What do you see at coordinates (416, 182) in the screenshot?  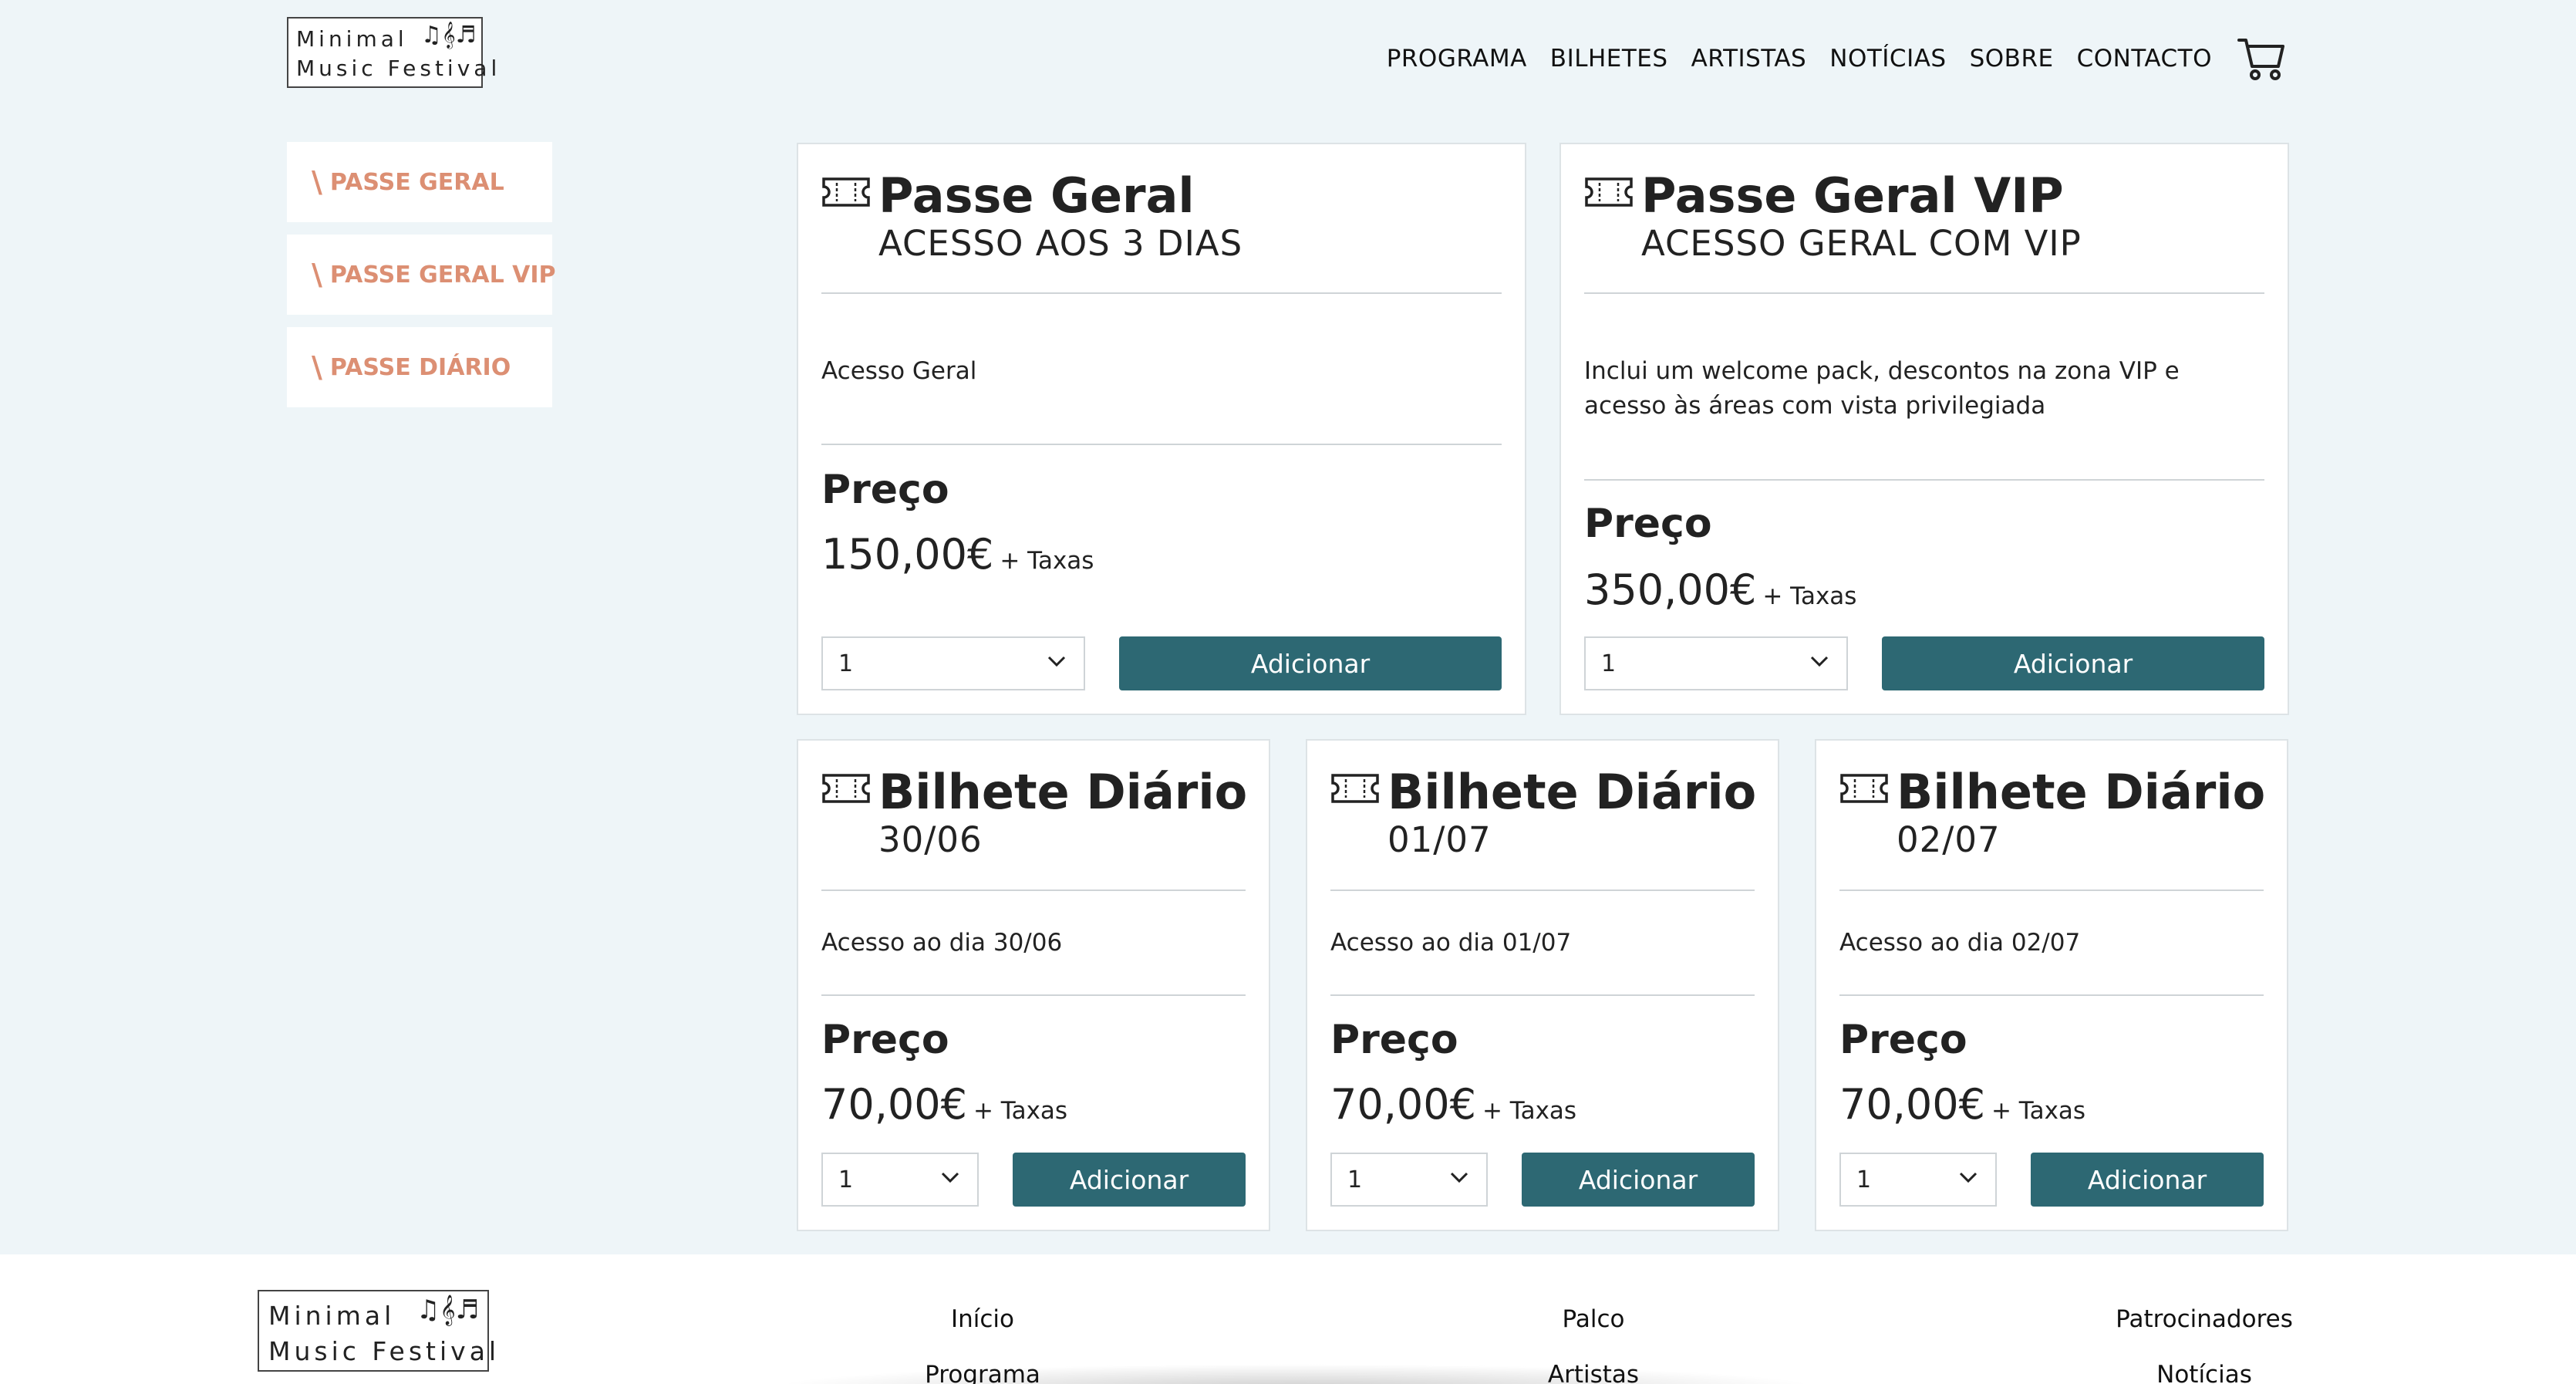 I see `sidebar-item-label: PASSE GERAL` at bounding box center [416, 182].